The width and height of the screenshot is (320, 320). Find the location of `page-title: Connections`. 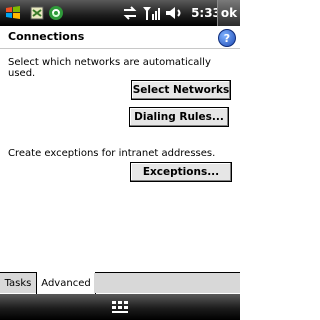

page-title: Connections is located at coordinates (46, 36).